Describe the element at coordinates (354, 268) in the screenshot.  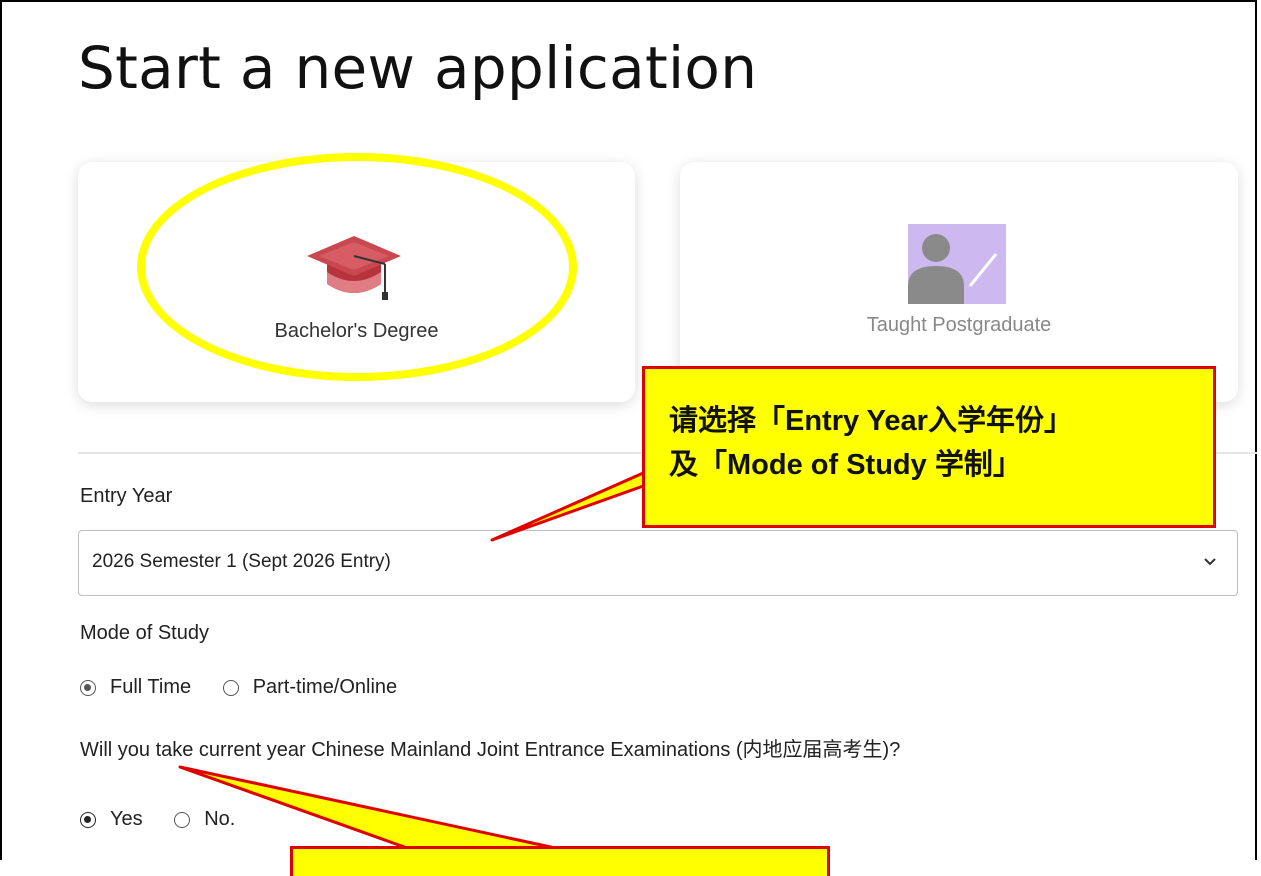
I see `graduation-cap-icon` at that location.